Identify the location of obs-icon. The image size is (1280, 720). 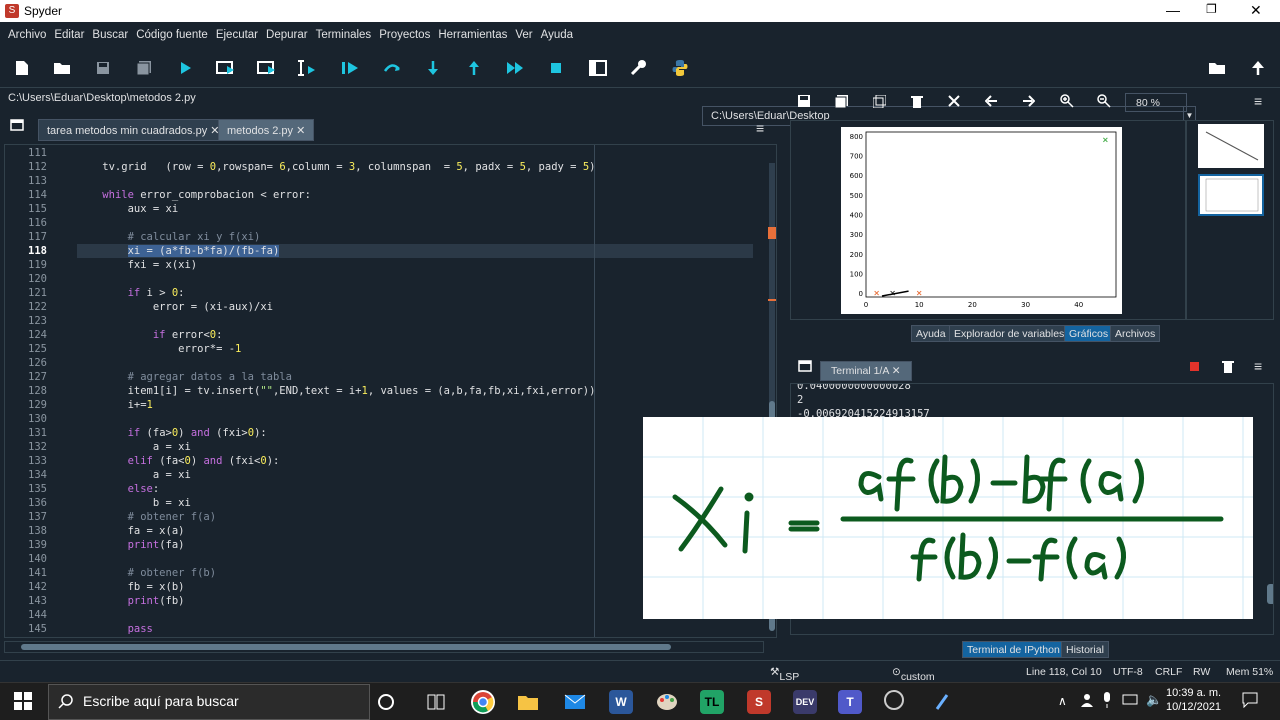
(894, 700).